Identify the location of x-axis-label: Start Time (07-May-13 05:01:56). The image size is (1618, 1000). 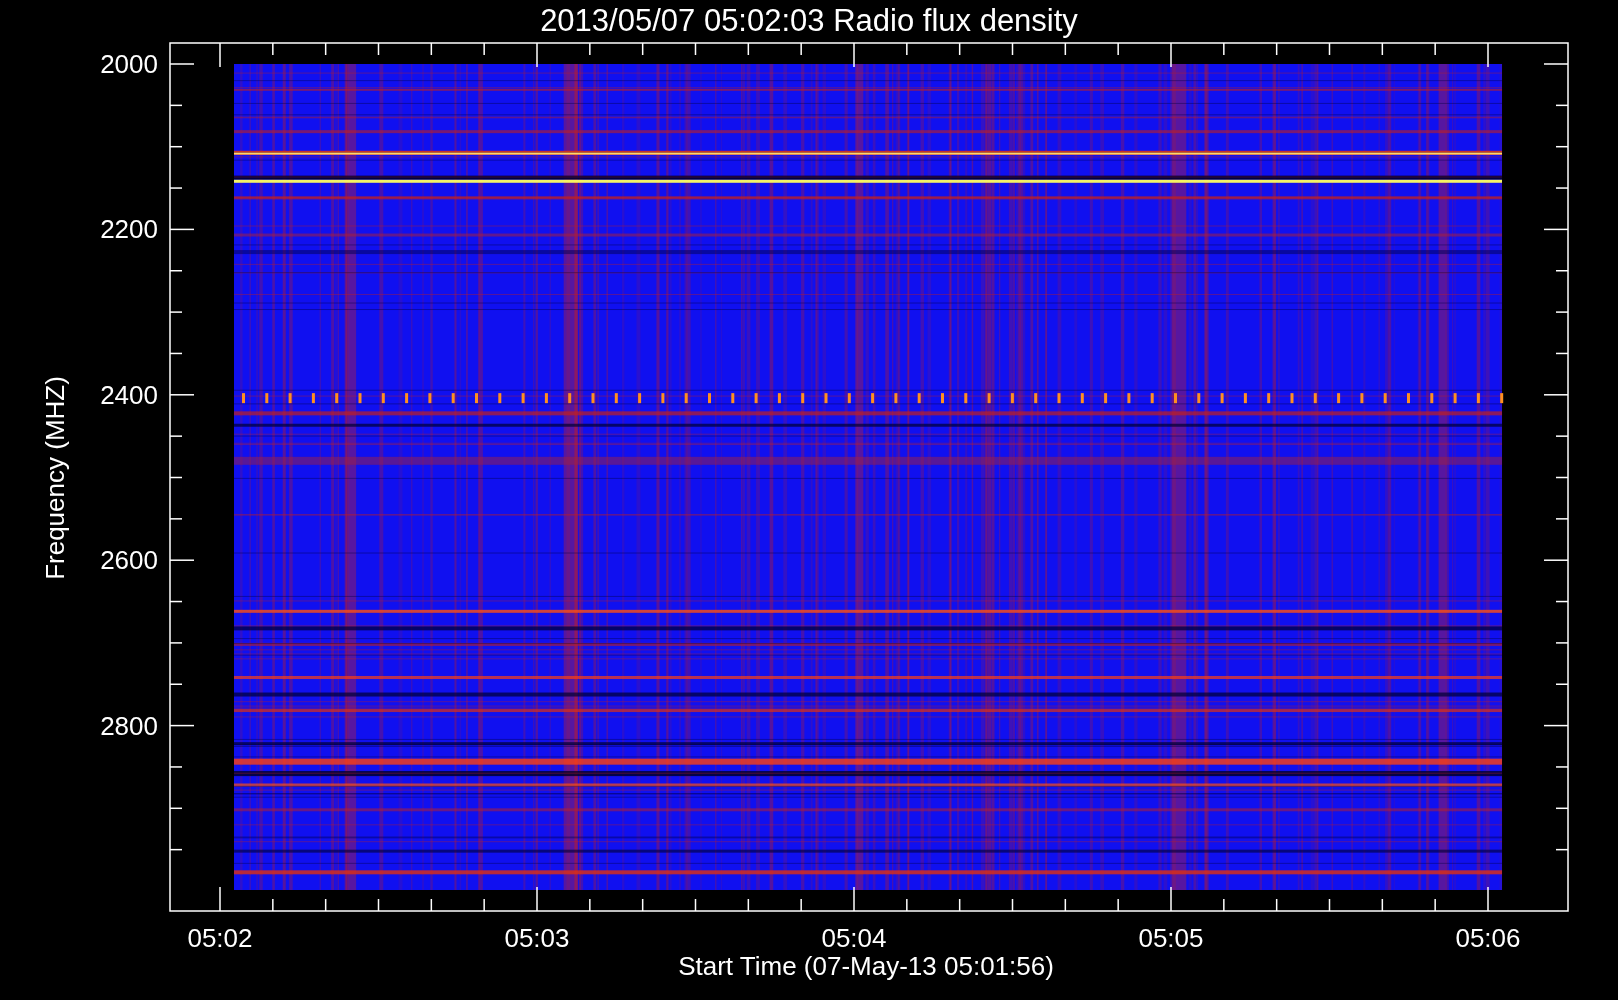
(866, 966).